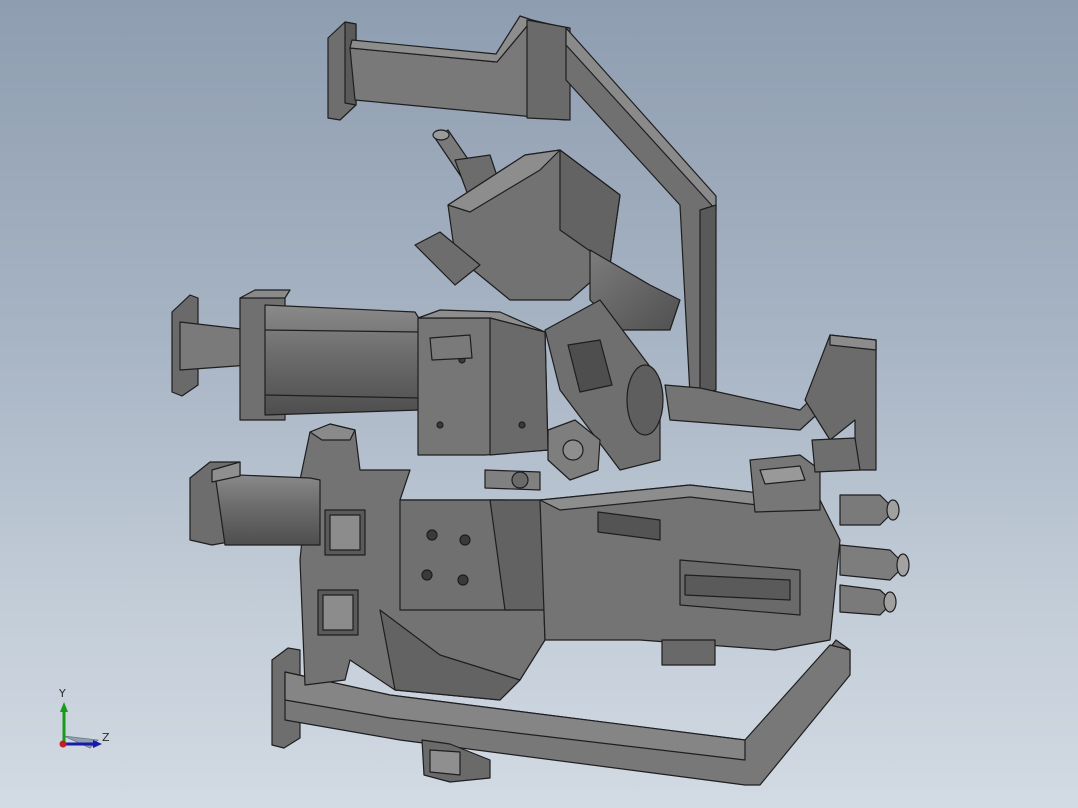  I want to click on lower-air-cylinder, so click(255, 503).